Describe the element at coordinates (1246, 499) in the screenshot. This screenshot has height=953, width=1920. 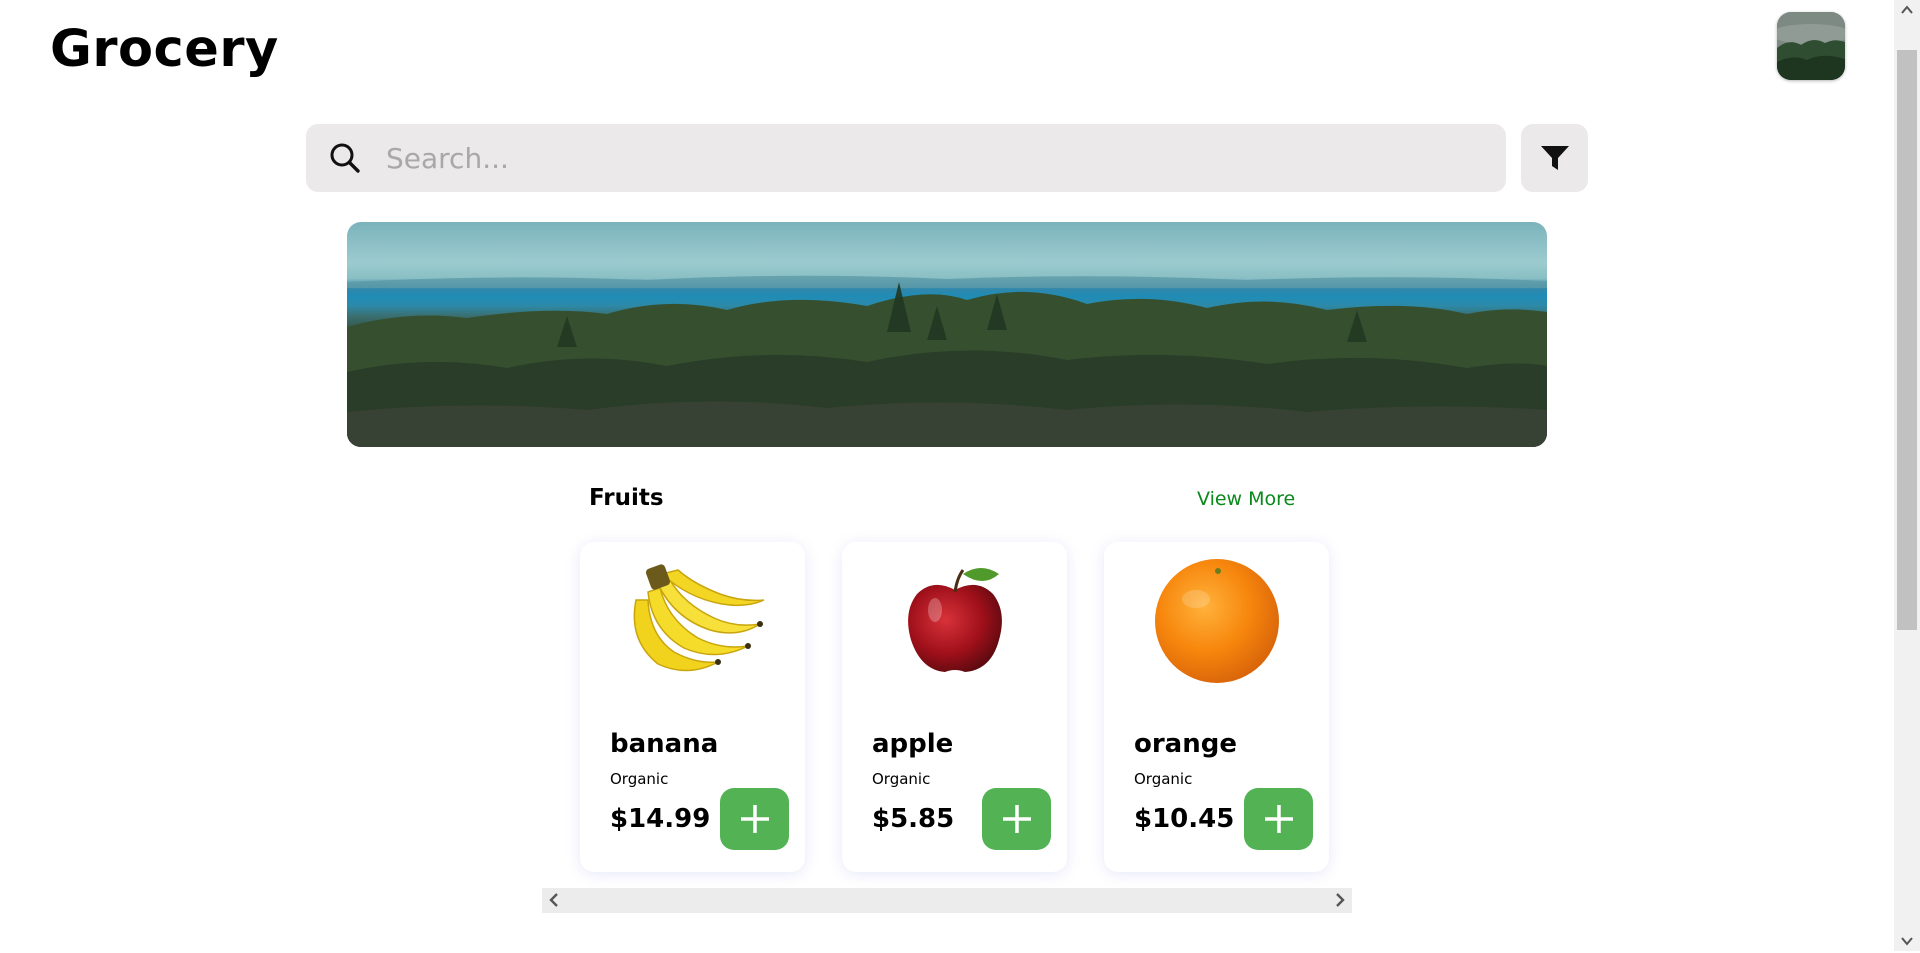
I see `view-more-link: View More` at that location.